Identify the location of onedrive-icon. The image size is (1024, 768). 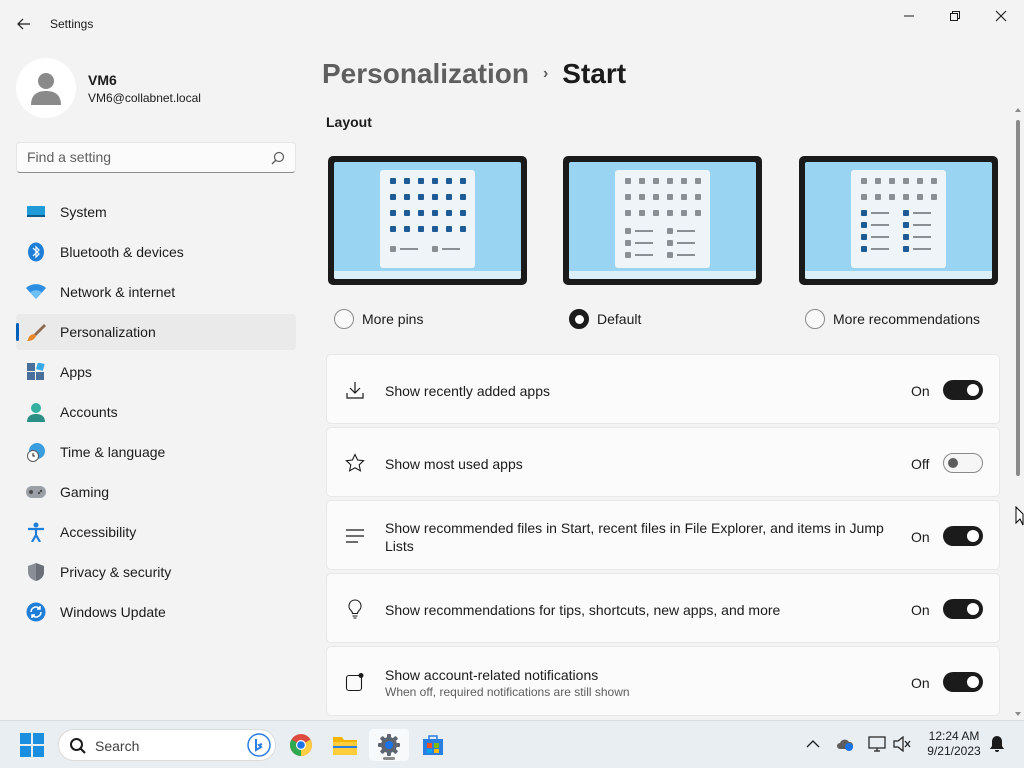
(845, 744).